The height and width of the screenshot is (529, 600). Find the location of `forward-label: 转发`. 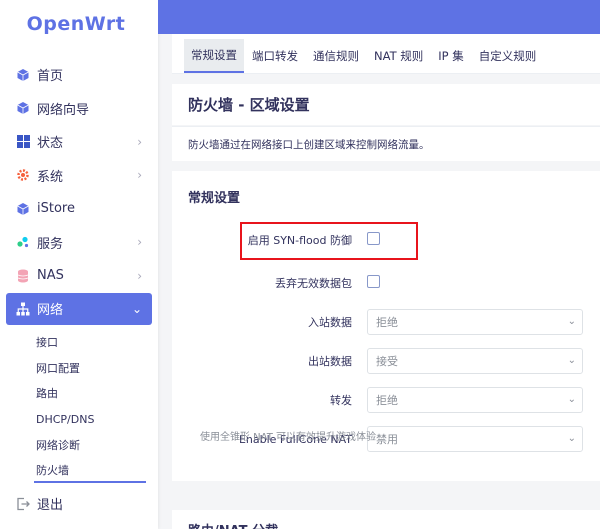

forward-label: 转发 is located at coordinates (341, 400).